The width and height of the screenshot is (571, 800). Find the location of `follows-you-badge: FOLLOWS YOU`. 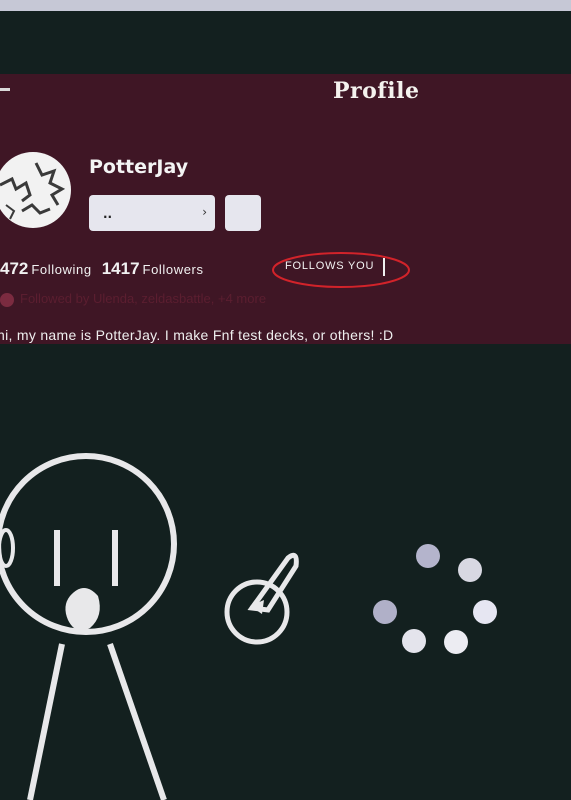

follows-you-badge: FOLLOWS YOU is located at coordinates (341, 270).